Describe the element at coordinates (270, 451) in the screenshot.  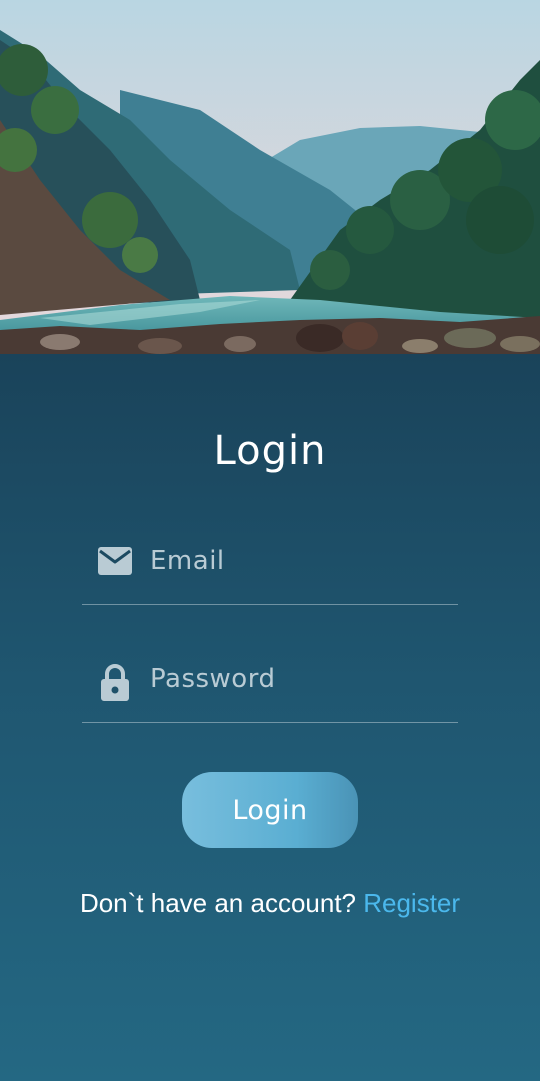
I see `page-title: Login` at that location.